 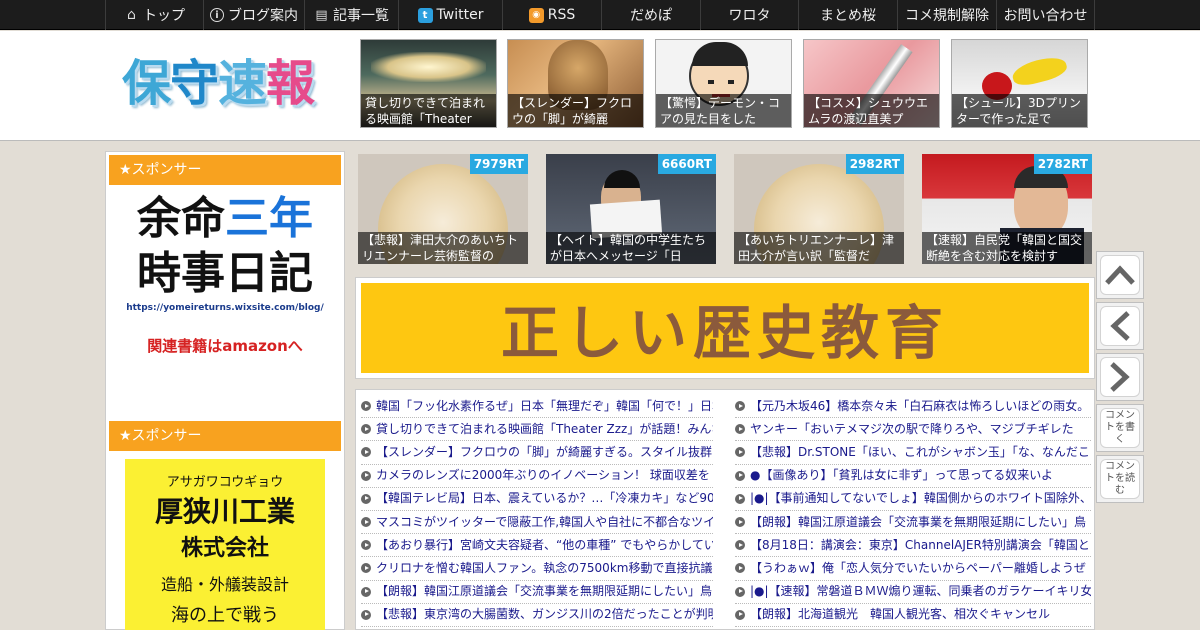 I want to click on article-link: 【8月18日：講演会：東京】ChannelAJER特別講演会「韓国と日, so click(x=913, y=546).